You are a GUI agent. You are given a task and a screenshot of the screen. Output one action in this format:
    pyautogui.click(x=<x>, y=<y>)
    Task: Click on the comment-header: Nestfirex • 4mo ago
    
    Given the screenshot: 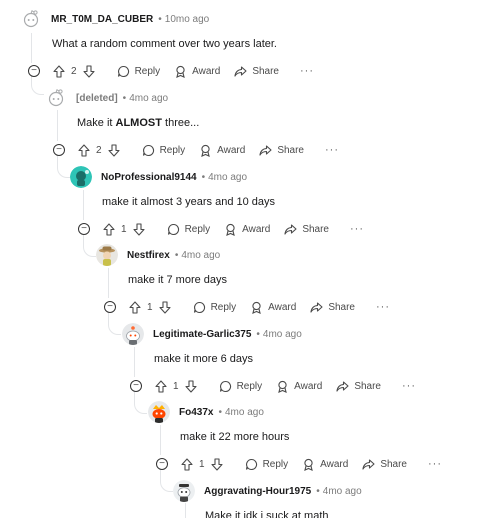 What is the action you would take?
    pyautogui.click(x=158, y=255)
    